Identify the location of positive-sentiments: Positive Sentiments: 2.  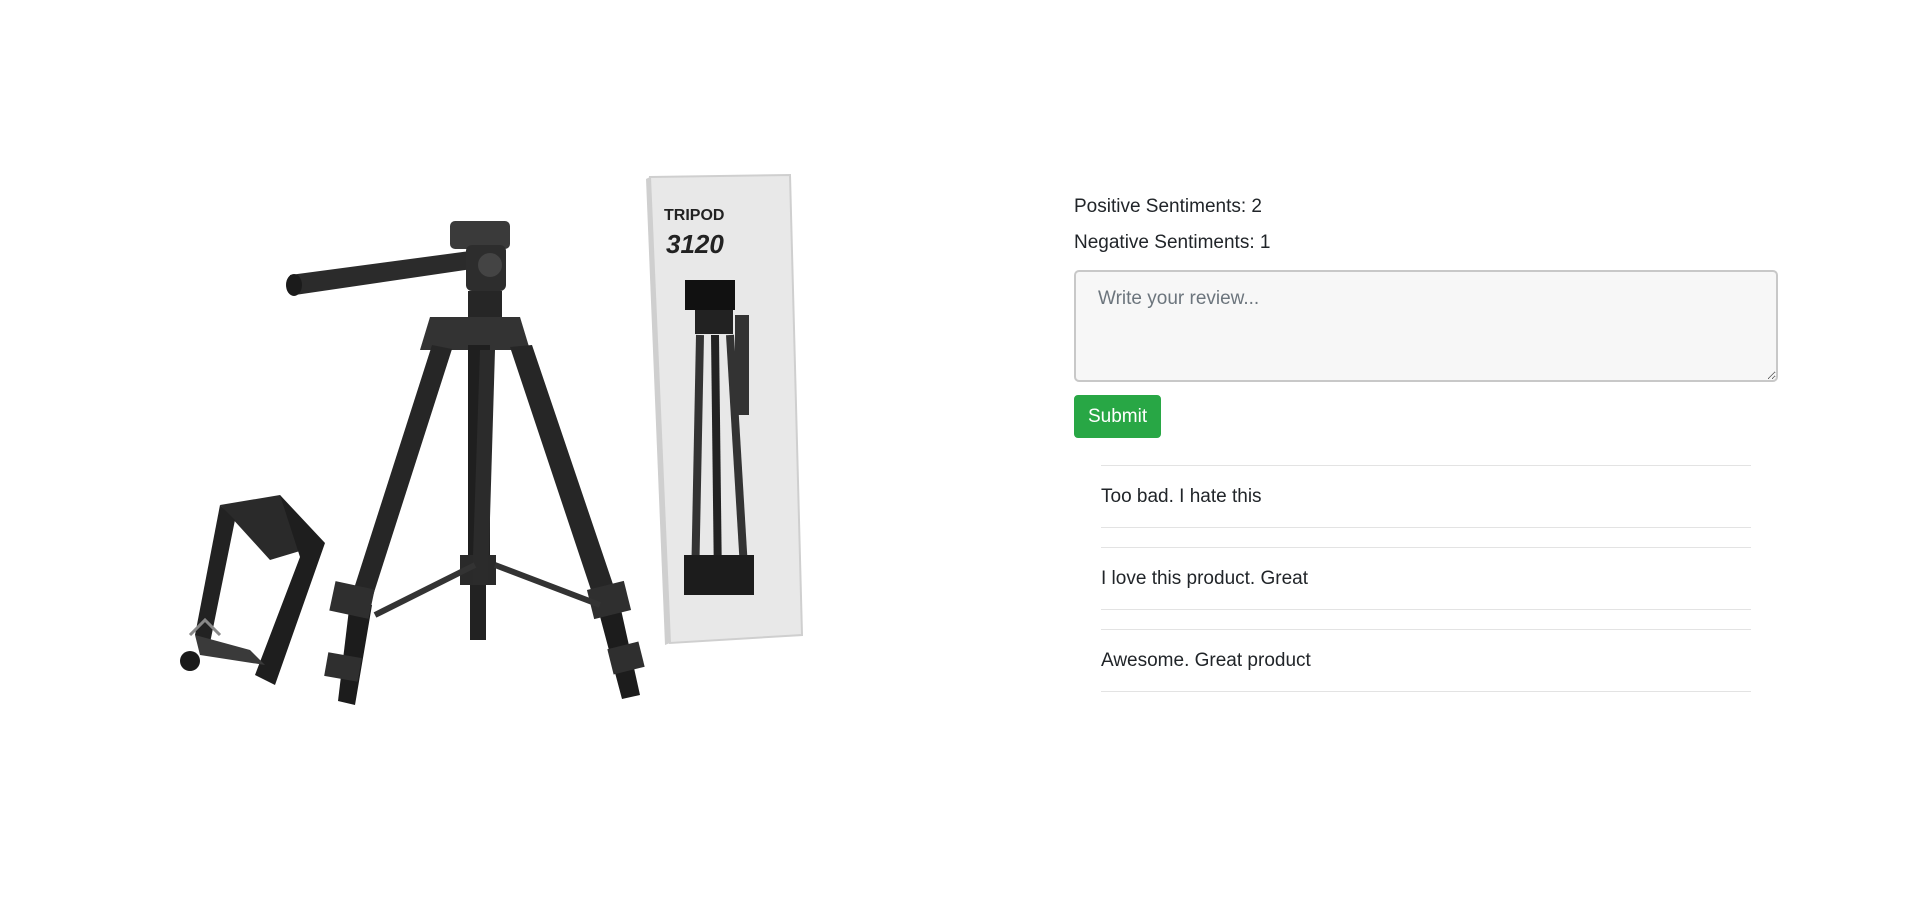
(1426, 207).